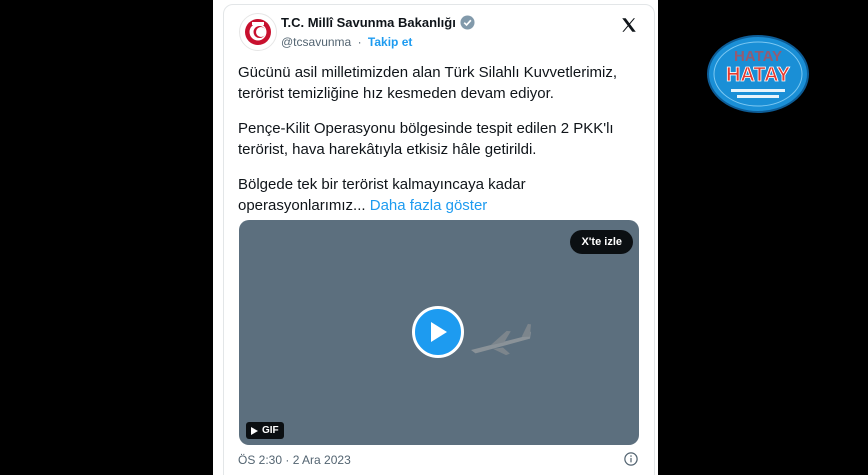 The image size is (868, 475). What do you see at coordinates (429, 205) in the screenshot?
I see `show-more-link: Daha fazla göster` at bounding box center [429, 205].